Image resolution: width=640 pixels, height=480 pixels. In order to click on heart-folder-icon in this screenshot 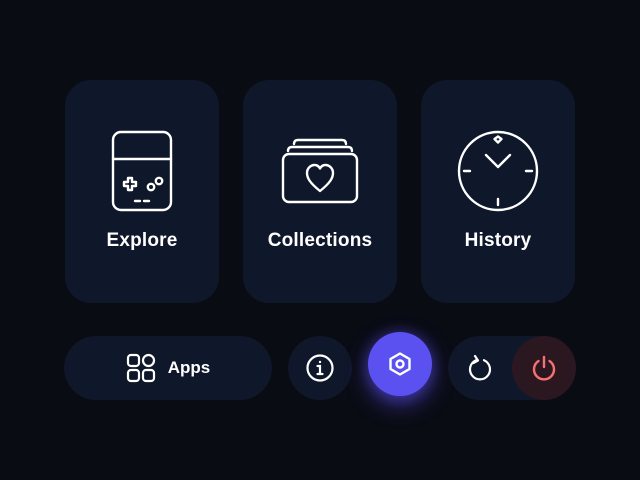, I will do `click(320, 171)`.